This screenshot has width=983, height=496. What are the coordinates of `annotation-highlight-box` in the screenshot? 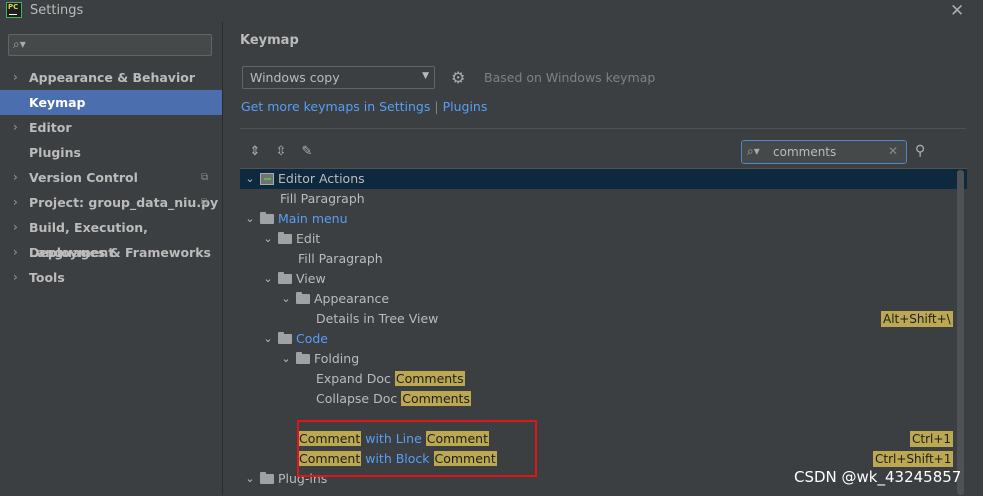 It's located at (417, 448).